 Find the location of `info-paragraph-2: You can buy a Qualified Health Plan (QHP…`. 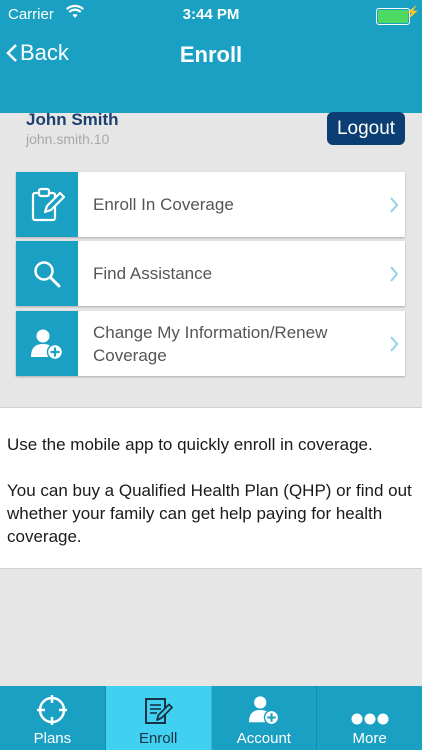

info-paragraph-2: You can buy a Qualified Health Plan (QHP… is located at coordinates (209, 513).